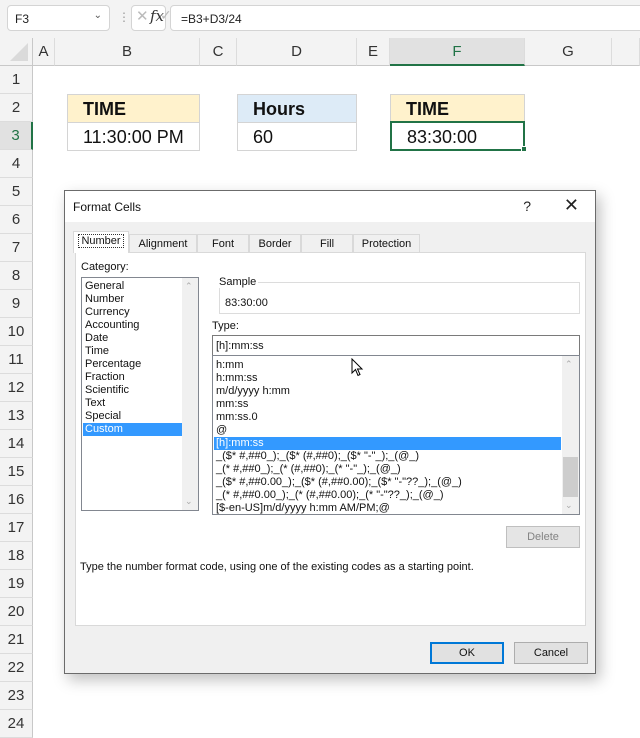 The width and height of the screenshot is (640, 738). What do you see at coordinates (133, 299) in the screenshot?
I see `category-item-number: Number` at bounding box center [133, 299].